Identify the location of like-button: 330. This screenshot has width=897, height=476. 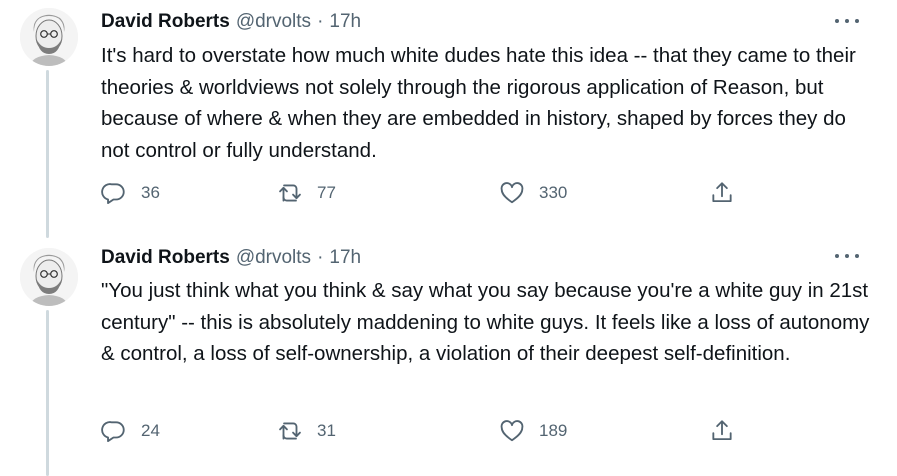
(533, 193).